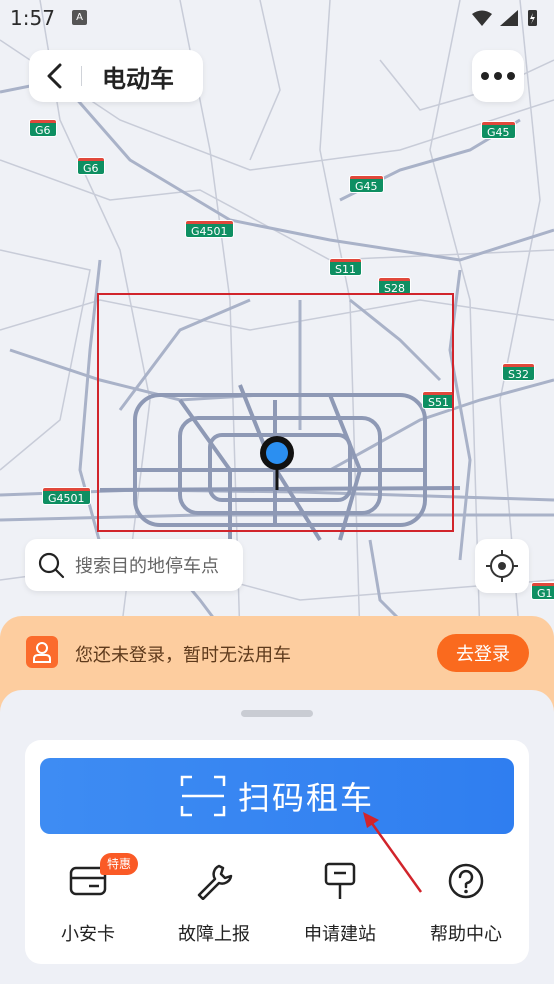 The height and width of the screenshot is (984, 554). I want to click on locate-button, so click(502, 566).